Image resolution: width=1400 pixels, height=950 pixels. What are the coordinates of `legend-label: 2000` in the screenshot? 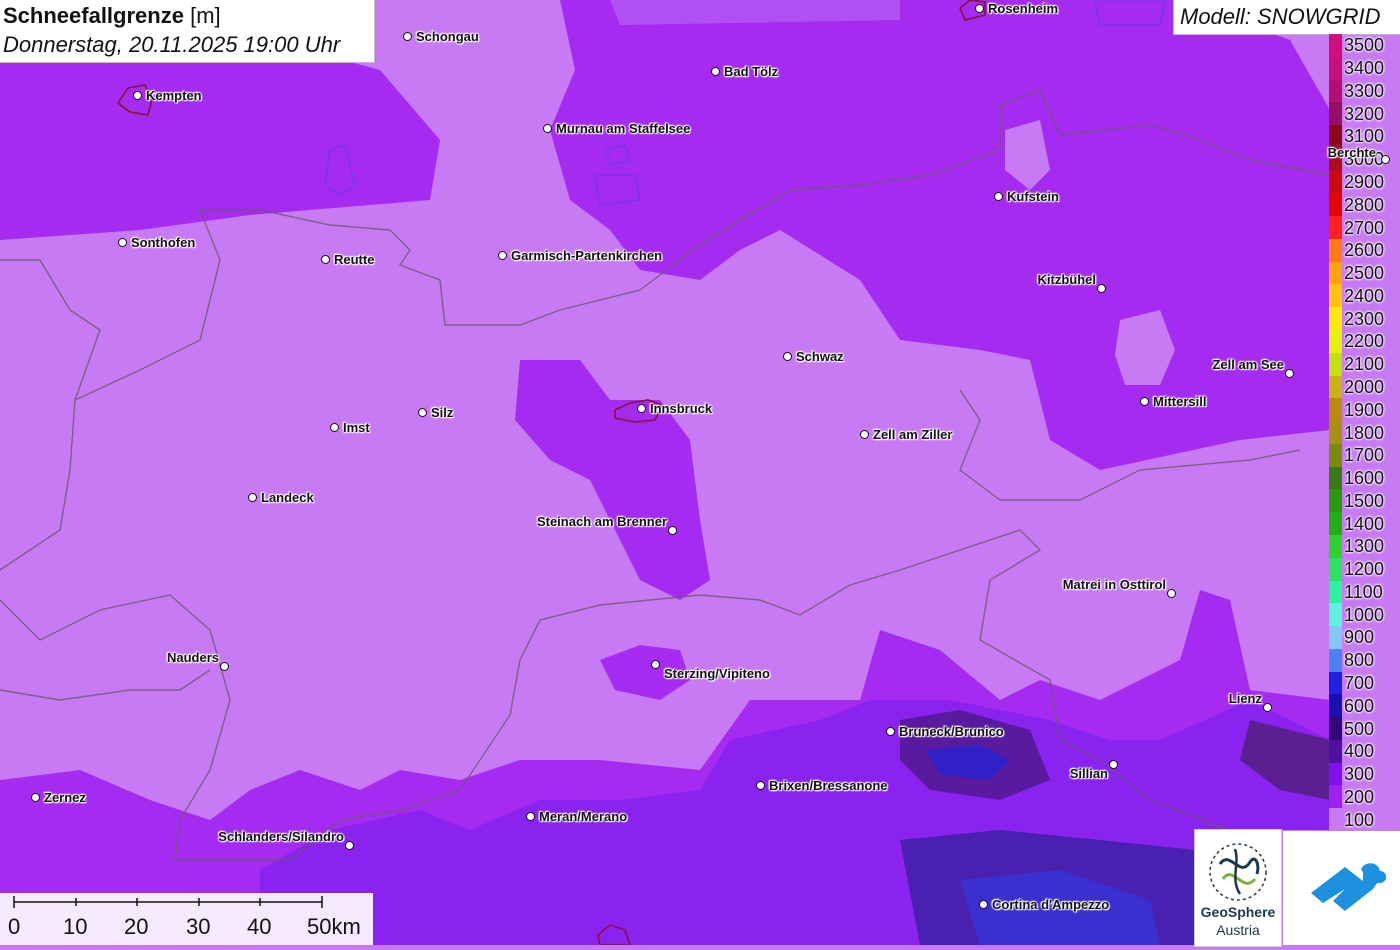 It's located at (1364, 386).